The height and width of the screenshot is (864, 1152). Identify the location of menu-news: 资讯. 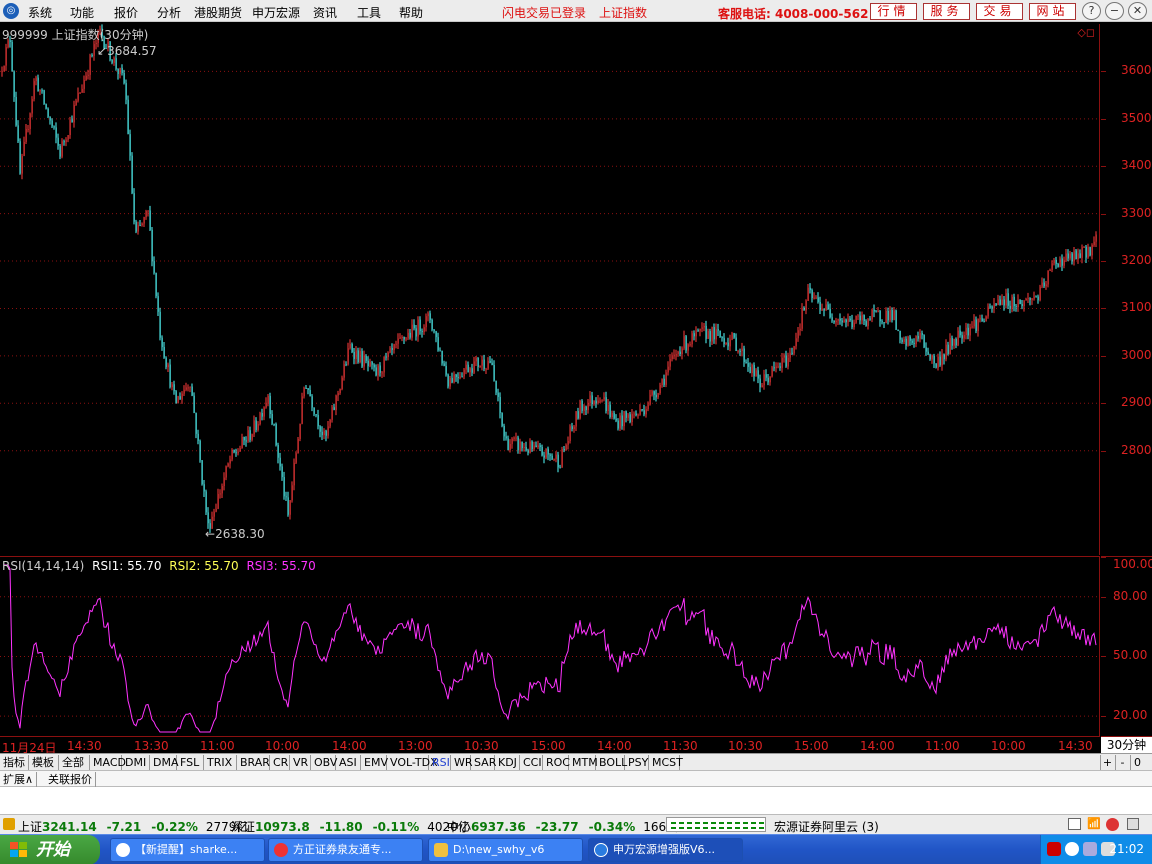
(325, 12).